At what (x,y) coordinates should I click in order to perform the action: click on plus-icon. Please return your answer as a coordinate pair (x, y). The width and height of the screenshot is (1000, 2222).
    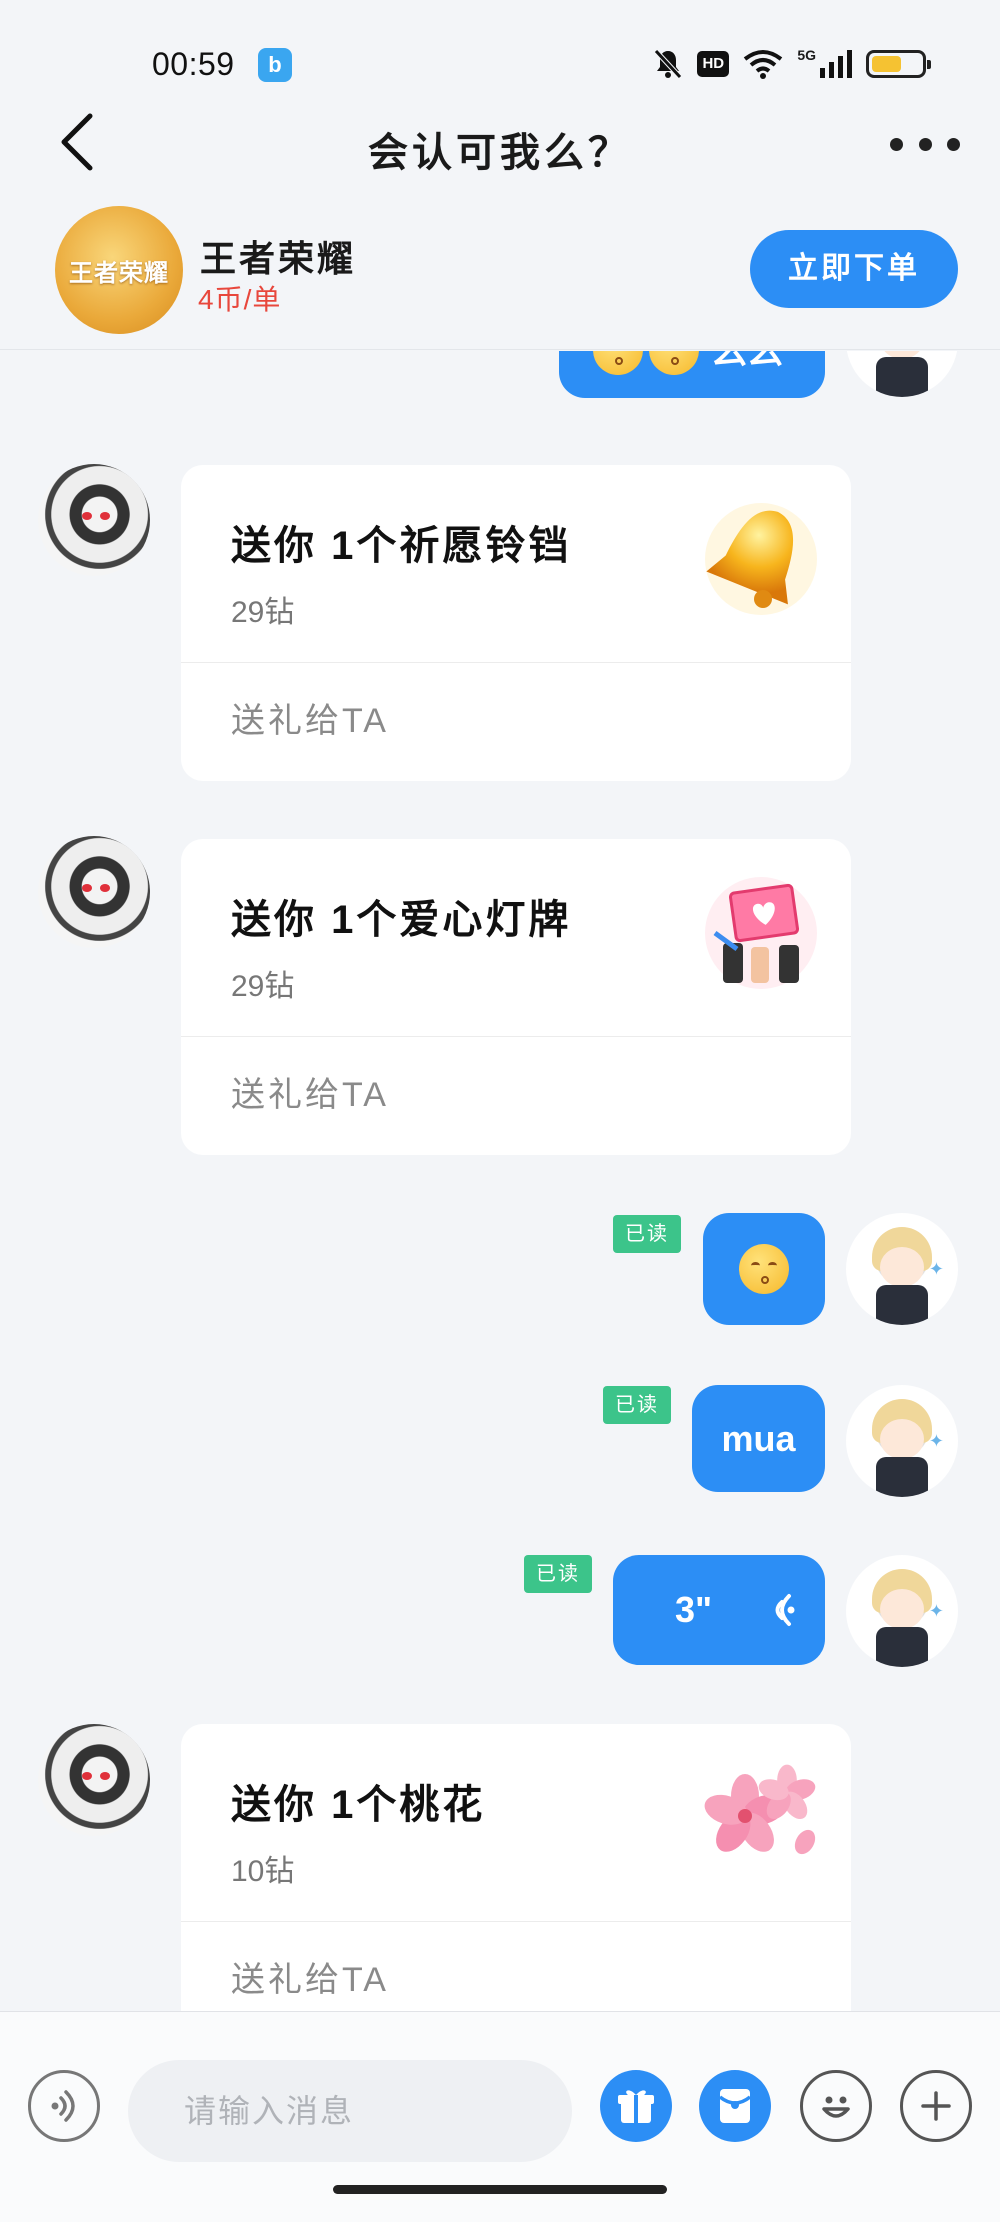
    Looking at the image, I should click on (936, 2106).